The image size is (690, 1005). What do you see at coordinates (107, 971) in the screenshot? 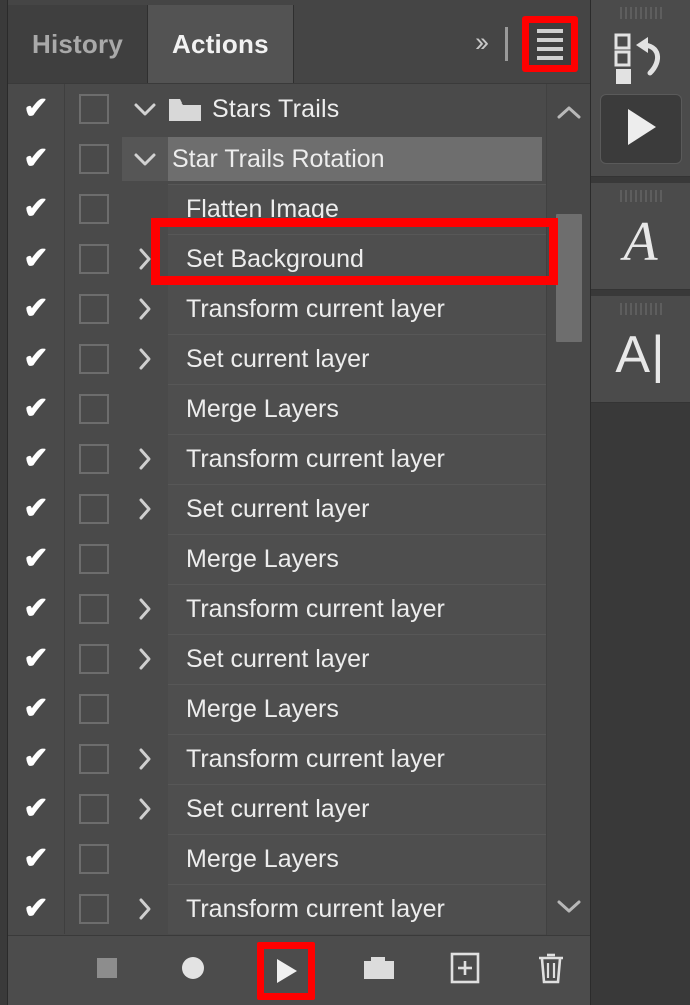
I see `stop-button` at bounding box center [107, 971].